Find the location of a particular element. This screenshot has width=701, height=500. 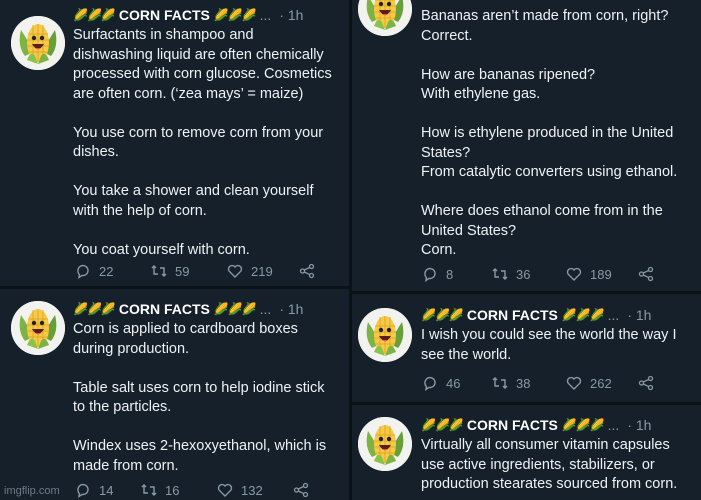

reply-count: 22 is located at coordinates (106, 271).